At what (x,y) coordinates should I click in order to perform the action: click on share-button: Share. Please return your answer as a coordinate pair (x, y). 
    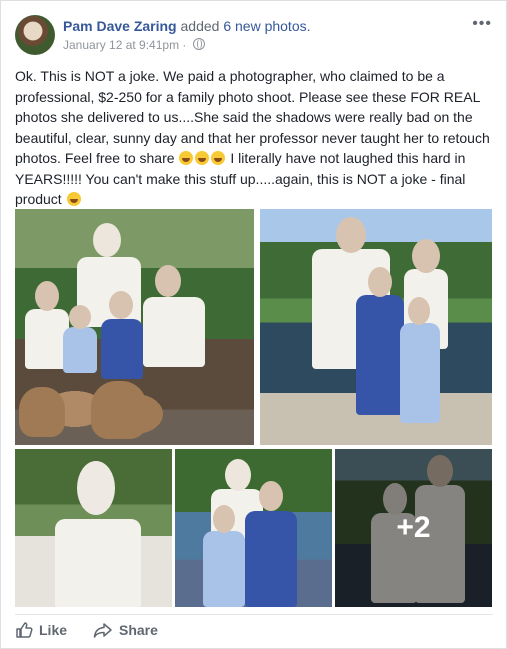
    Looking at the image, I should click on (125, 630).